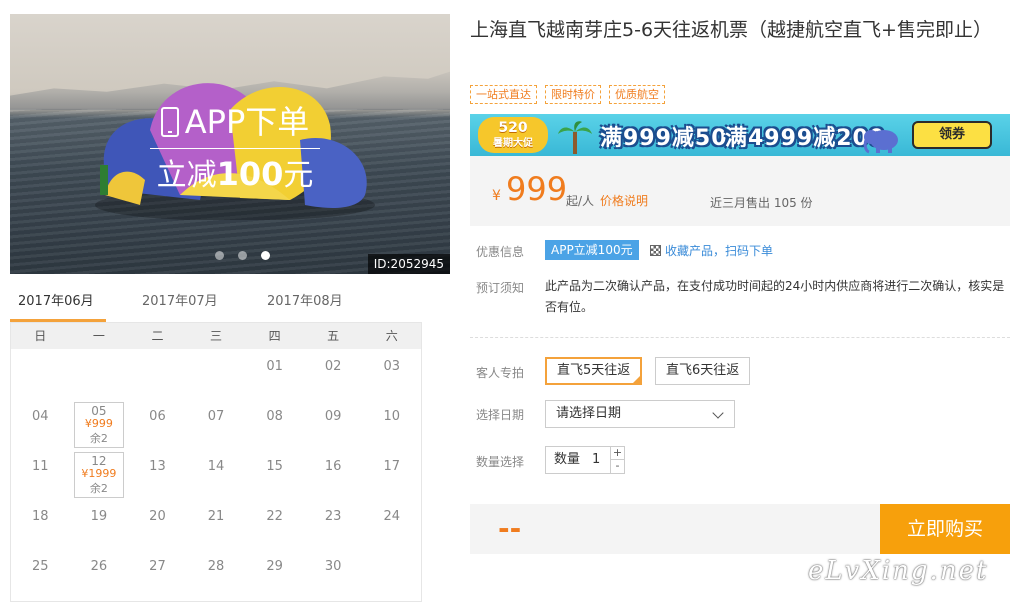  Describe the element at coordinates (274, 466) in the screenshot. I see `day-number: 15` at that location.